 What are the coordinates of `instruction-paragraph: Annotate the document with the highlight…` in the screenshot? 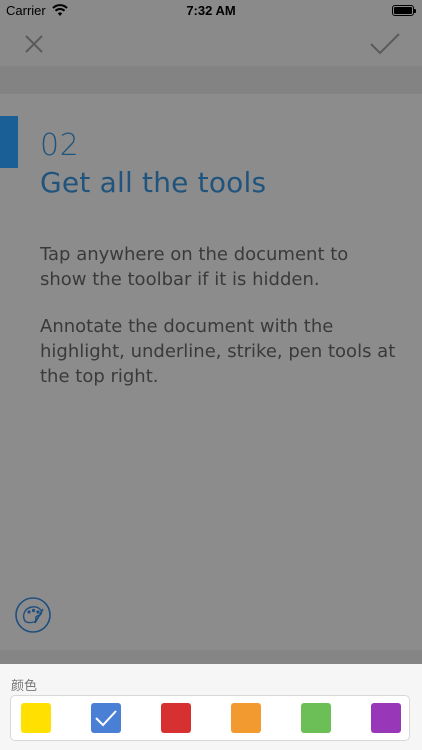 It's located at (218, 351).